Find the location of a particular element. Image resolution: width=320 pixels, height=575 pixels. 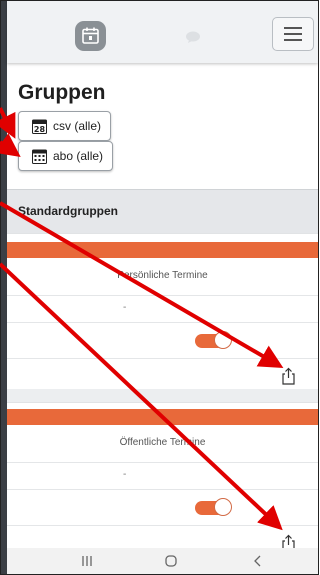

system-navigation-bar is located at coordinates (162, 561).